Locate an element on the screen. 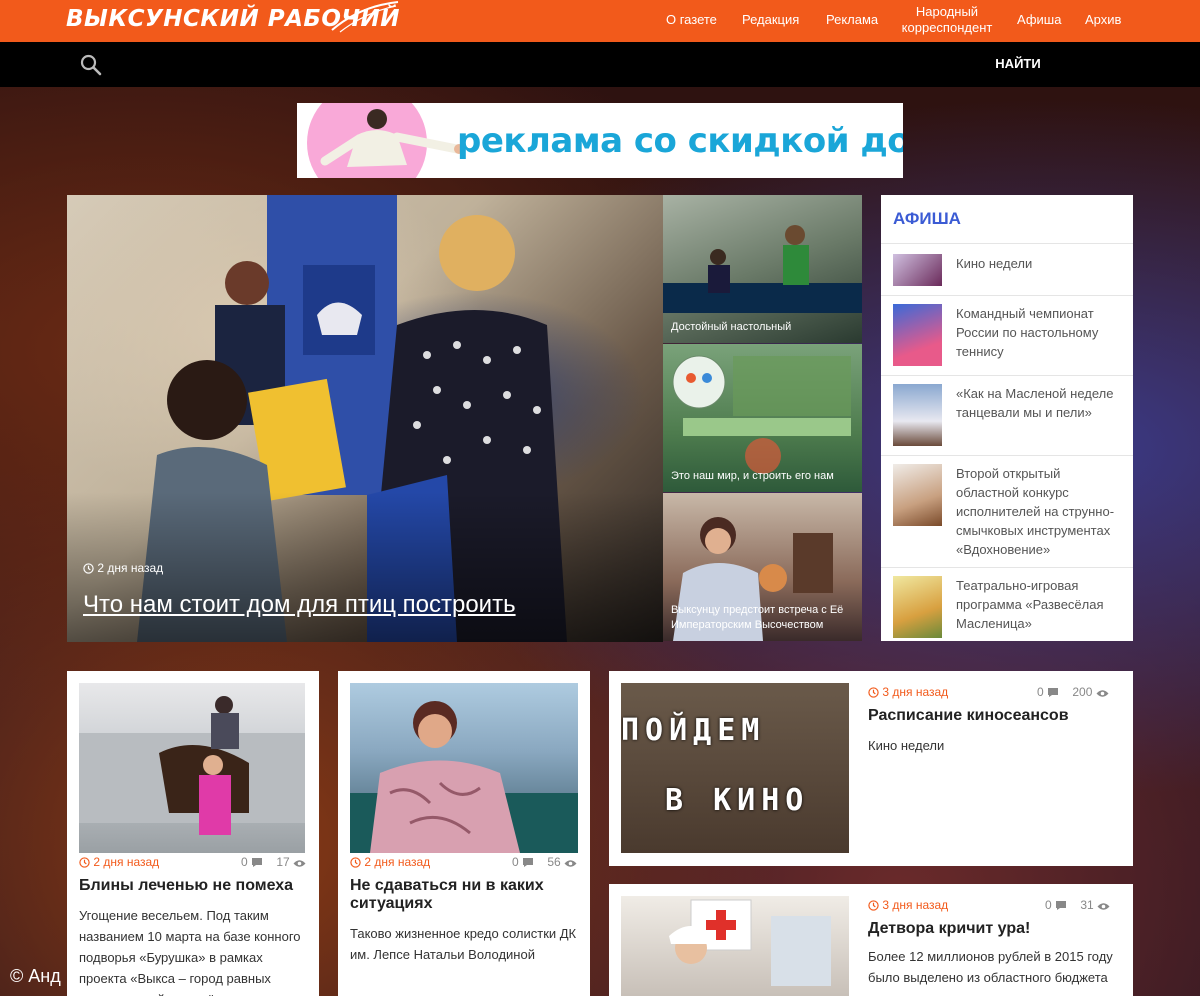 Image resolution: width=1200 pixels, height=996 pixels. afisha-title: АФИША is located at coordinates (927, 219).